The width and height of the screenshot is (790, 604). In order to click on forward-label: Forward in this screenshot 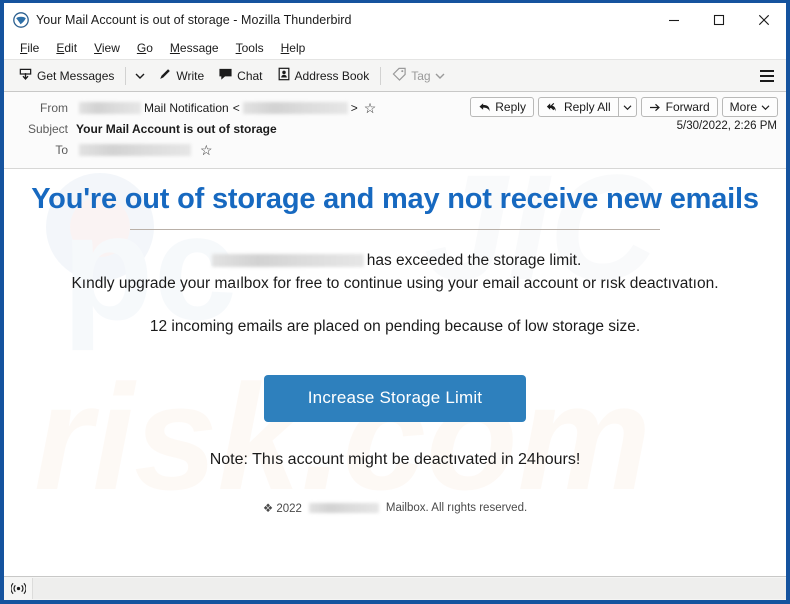, I will do `click(687, 107)`.